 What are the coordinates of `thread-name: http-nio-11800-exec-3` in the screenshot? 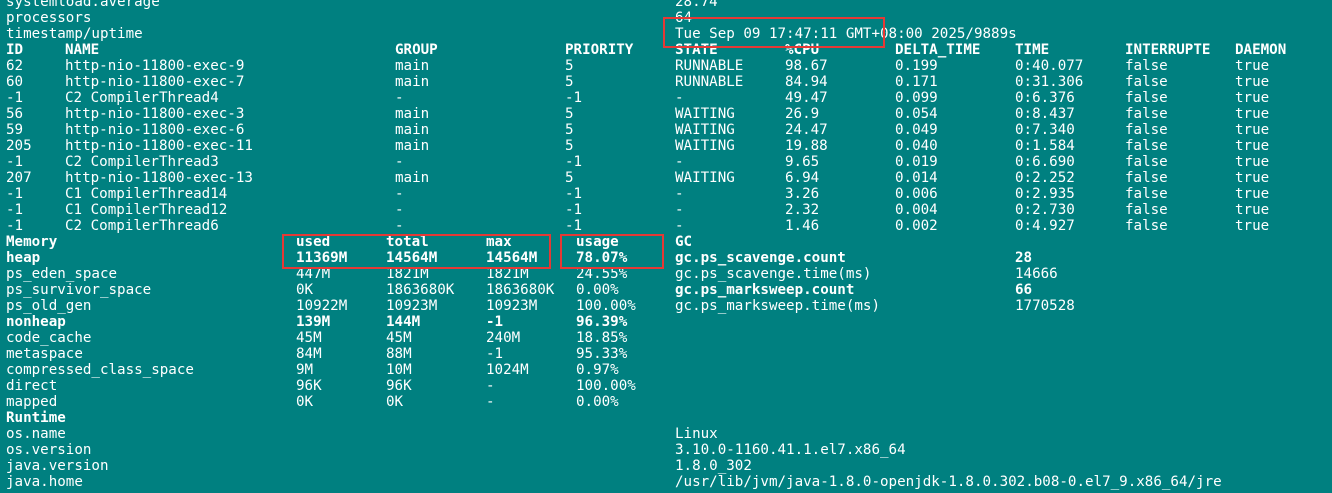 It's located at (155, 114).